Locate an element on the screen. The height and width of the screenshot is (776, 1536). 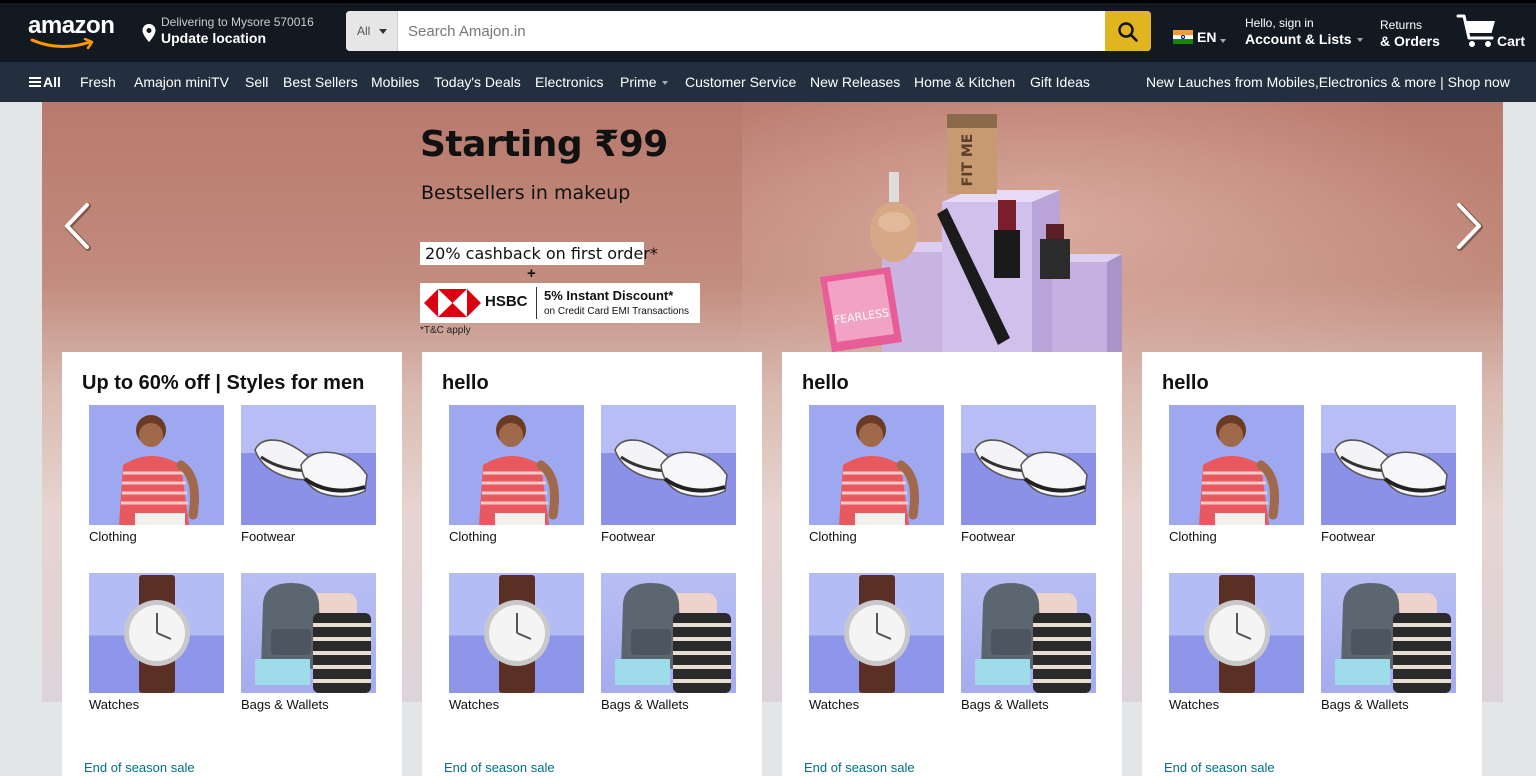
amazon-logo: amazon is located at coordinates (74, 32).